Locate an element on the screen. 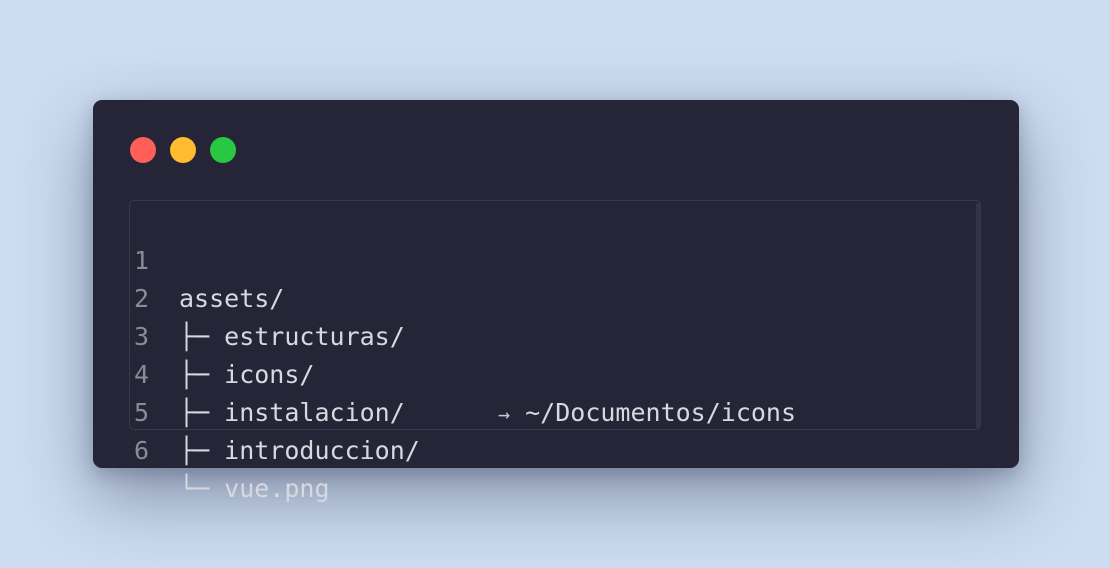 This screenshot has height=568, width=1110. code-line: 1 assets/ is located at coordinates (207, 258).